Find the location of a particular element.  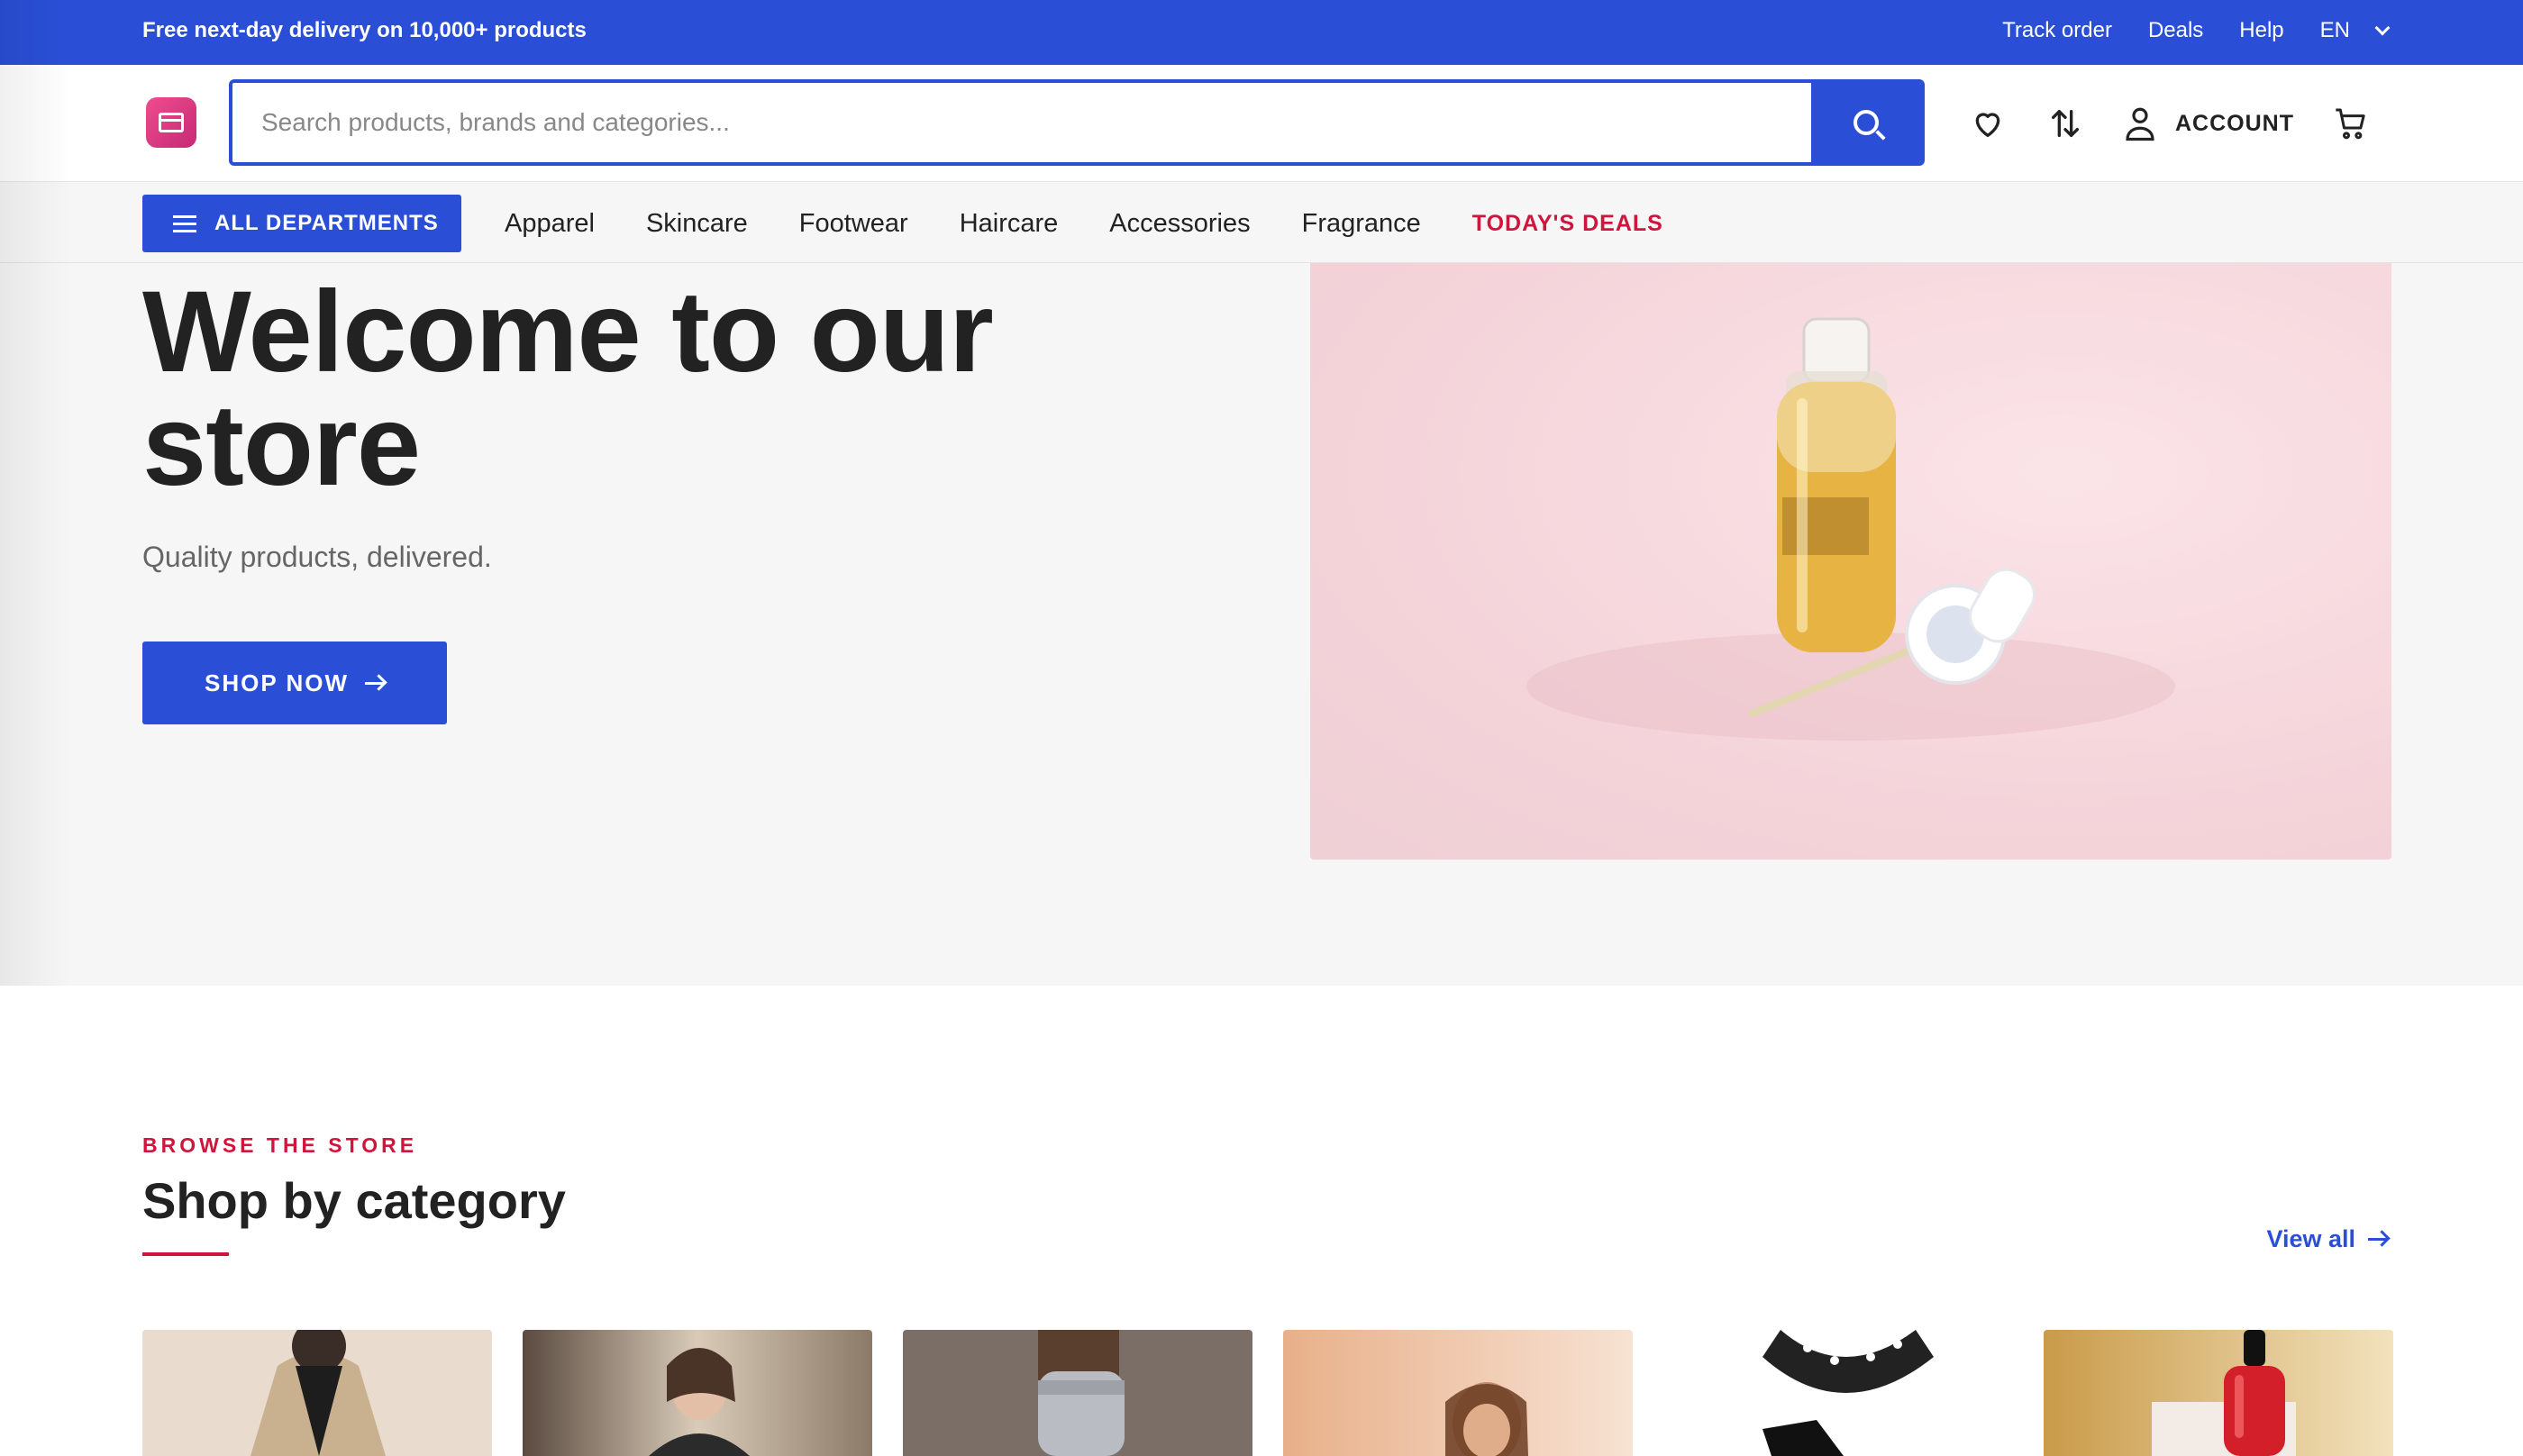

heart-icon is located at coordinates (1987, 125).